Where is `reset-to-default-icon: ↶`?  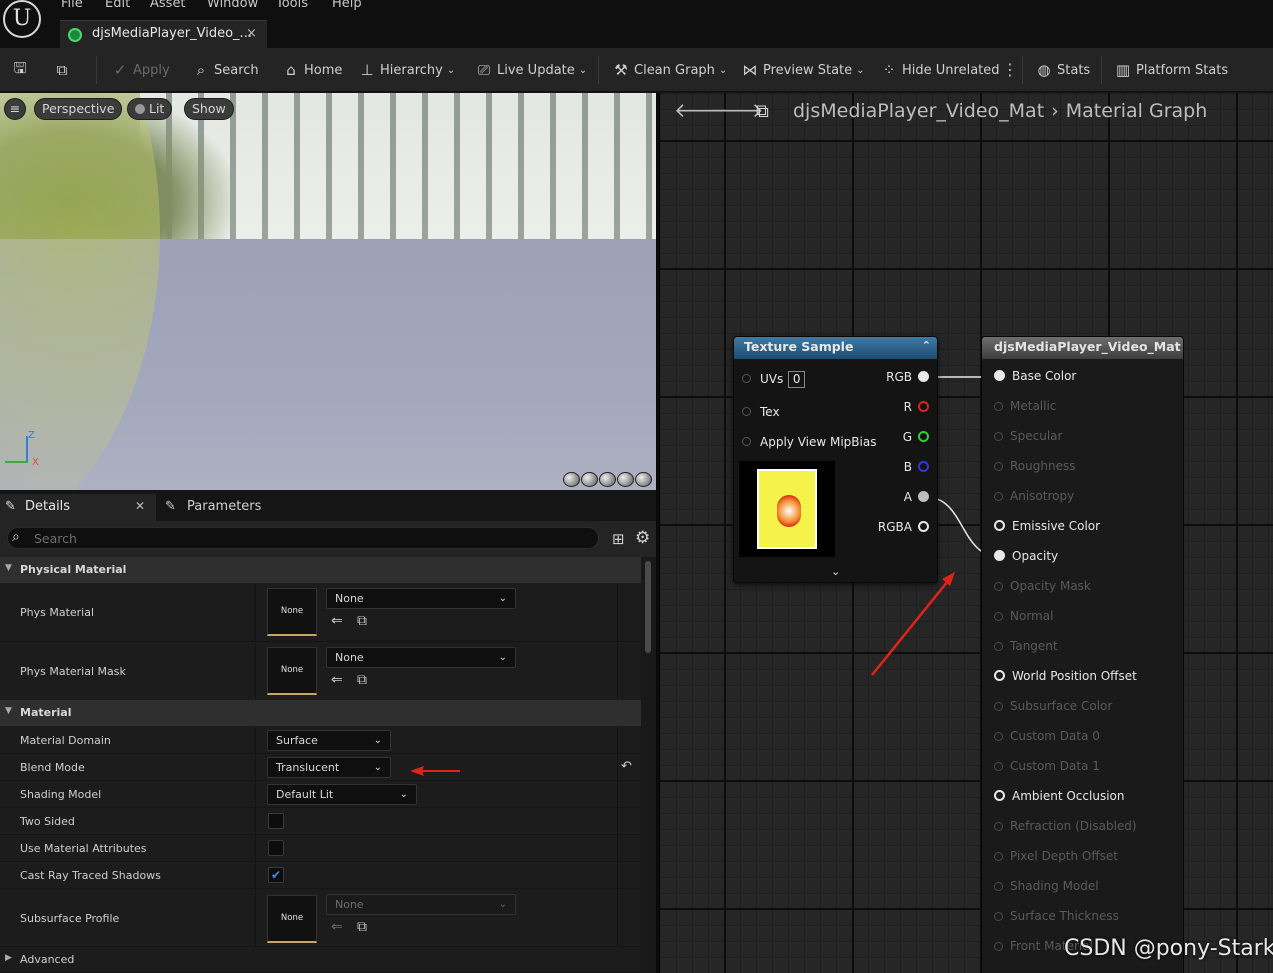
reset-to-default-icon: ↶ is located at coordinates (626, 766).